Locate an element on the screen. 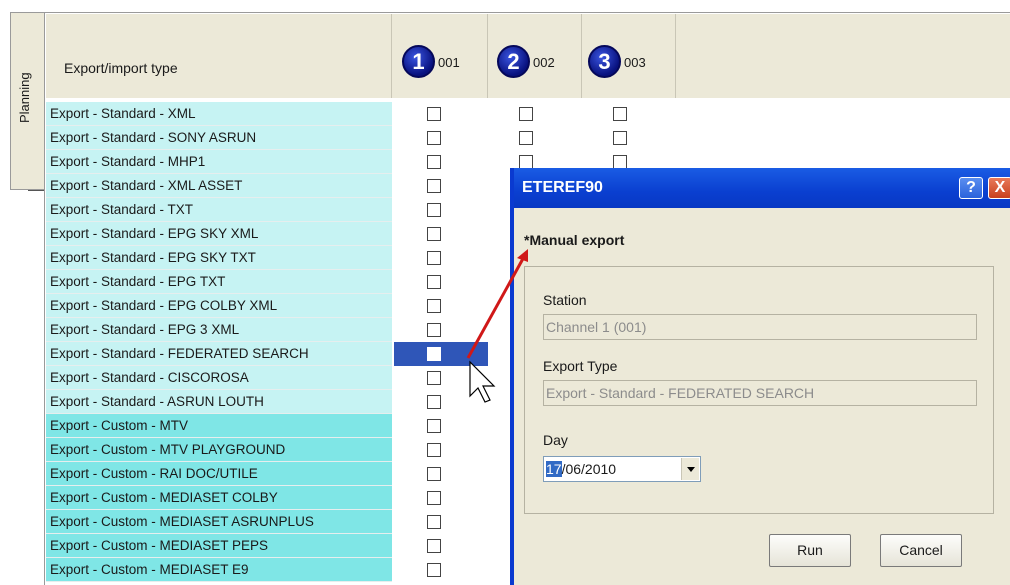 This screenshot has width=1010, height=585. row-label: Export - Custom - MTV is located at coordinates (219, 426).